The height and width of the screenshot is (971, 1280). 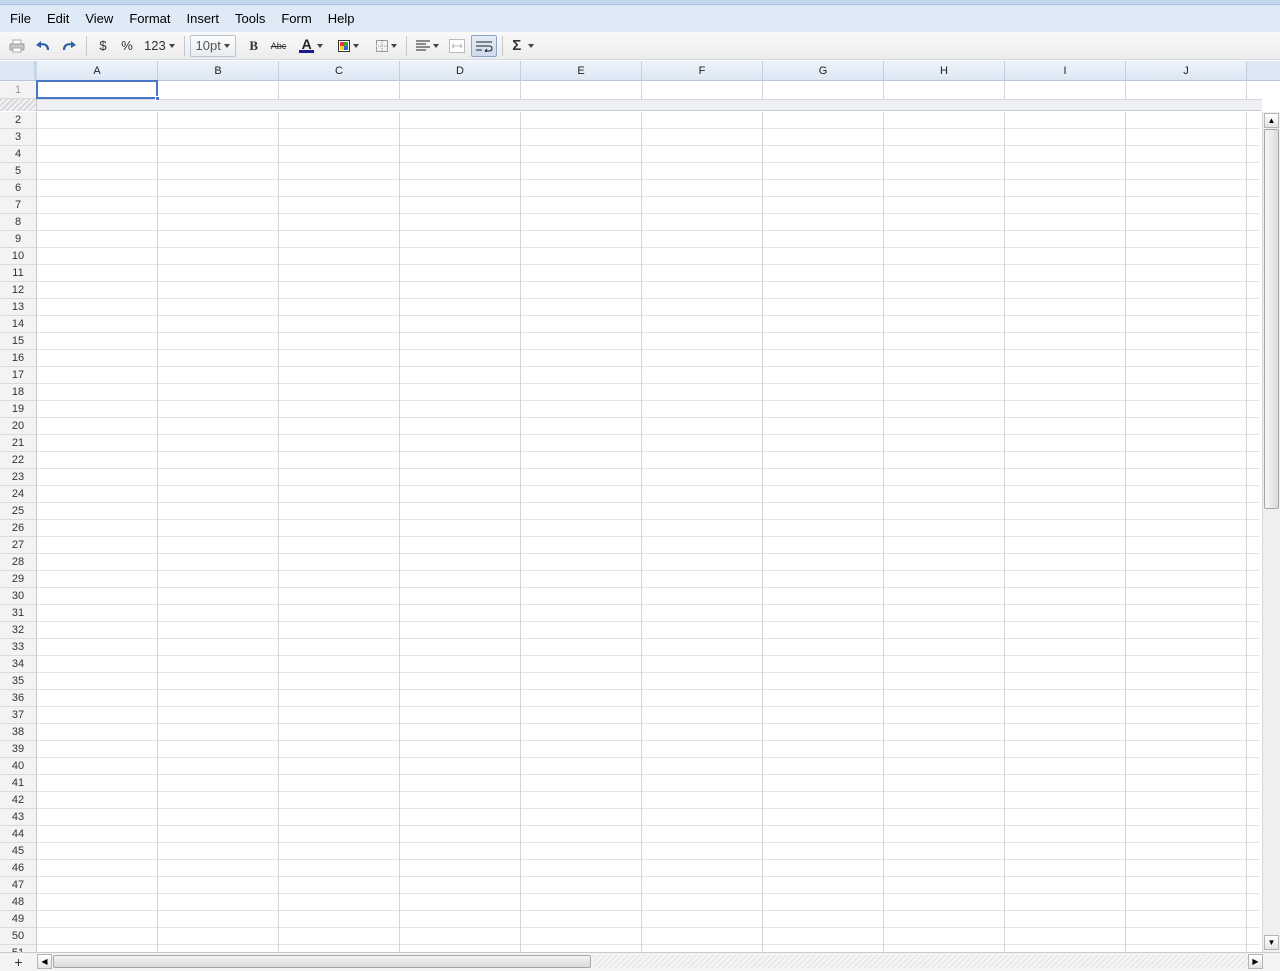 I want to click on borders-dropdown, so click(x=386, y=46).